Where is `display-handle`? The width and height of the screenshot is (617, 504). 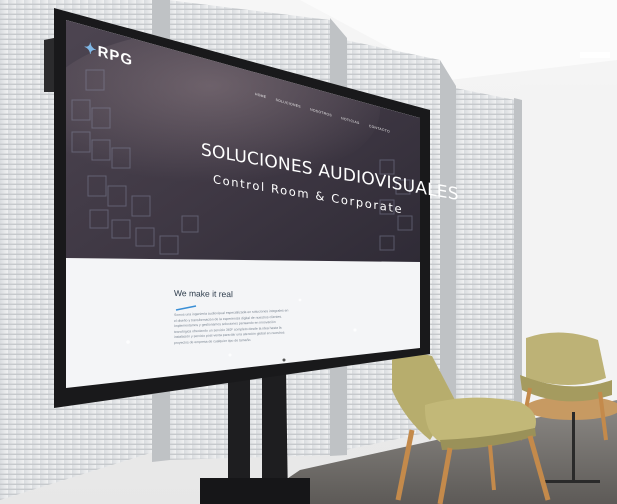 display-handle is located at coordinates (49, 65).